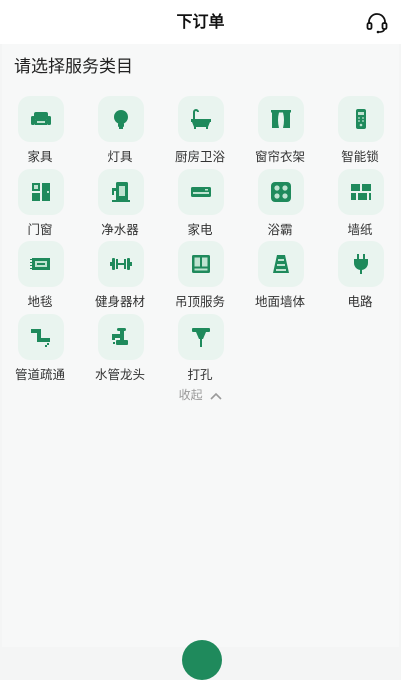 The height and width of the screenshot is (680, 401). Describe the element at coordinates (73, 67) in the screenshot. I see `section-title: 请选择服务类目` at that location.